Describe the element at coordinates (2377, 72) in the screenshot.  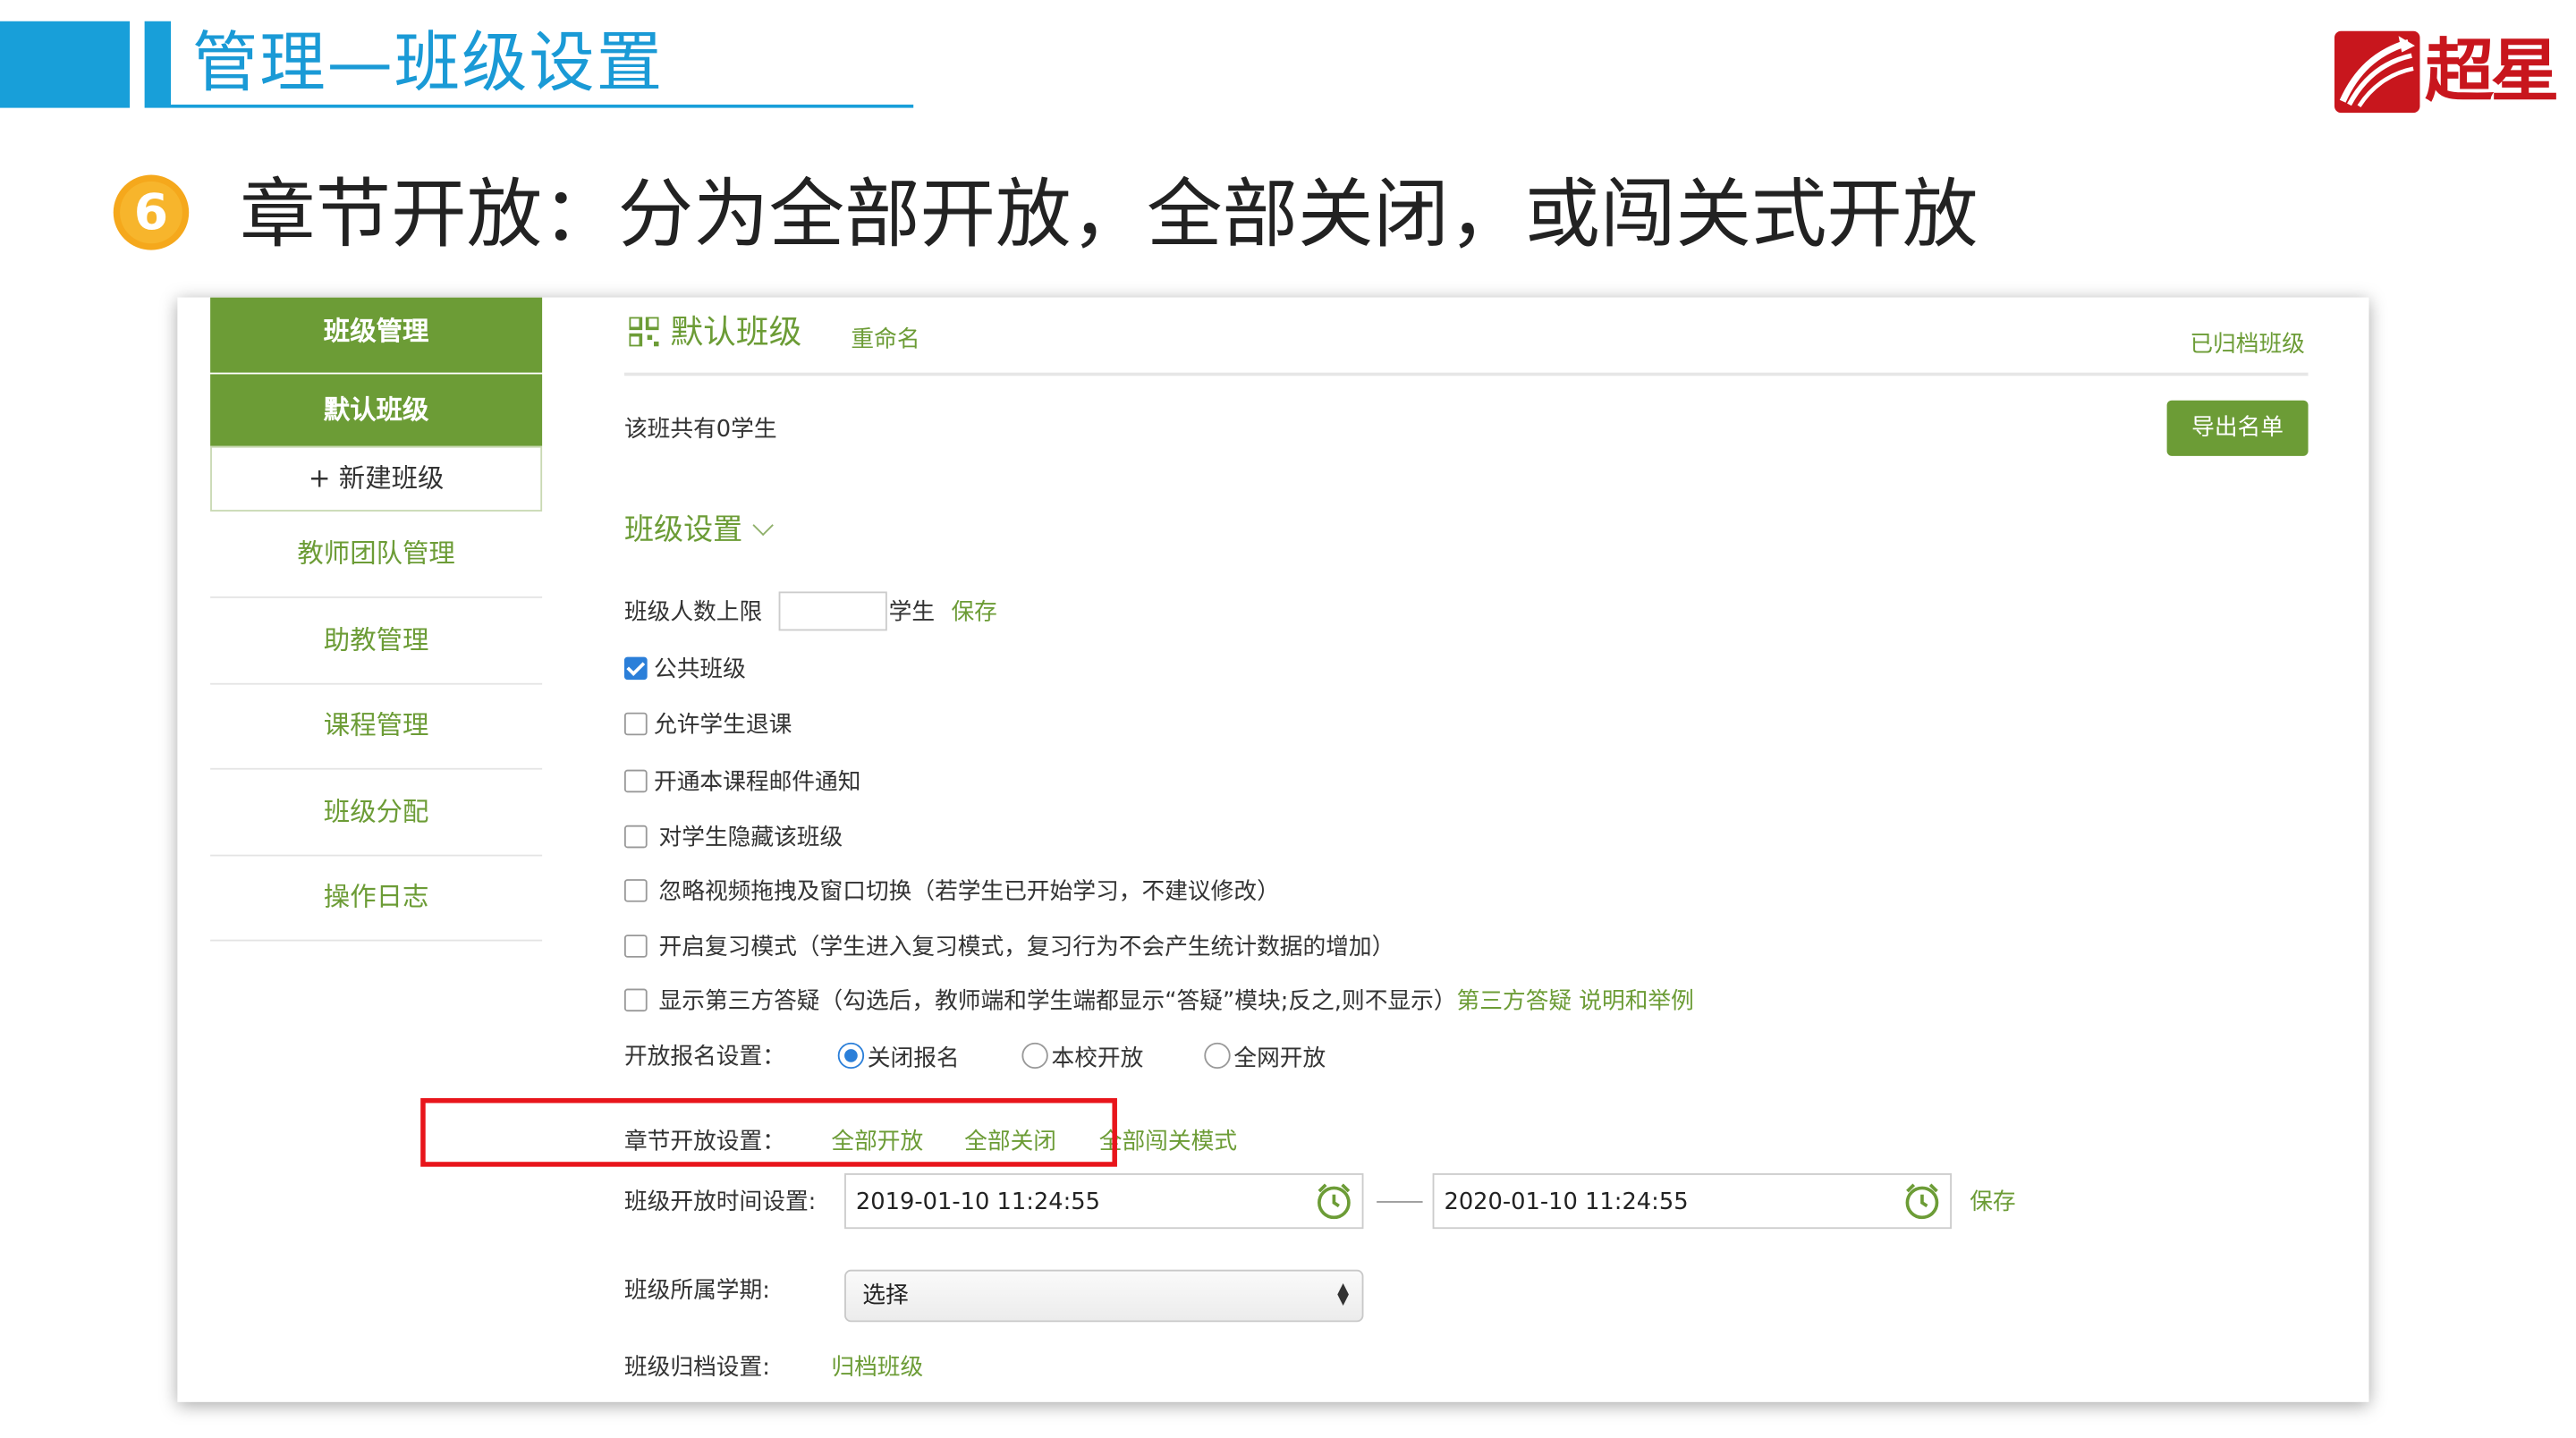
I see `logo-mark-icon` at that location.